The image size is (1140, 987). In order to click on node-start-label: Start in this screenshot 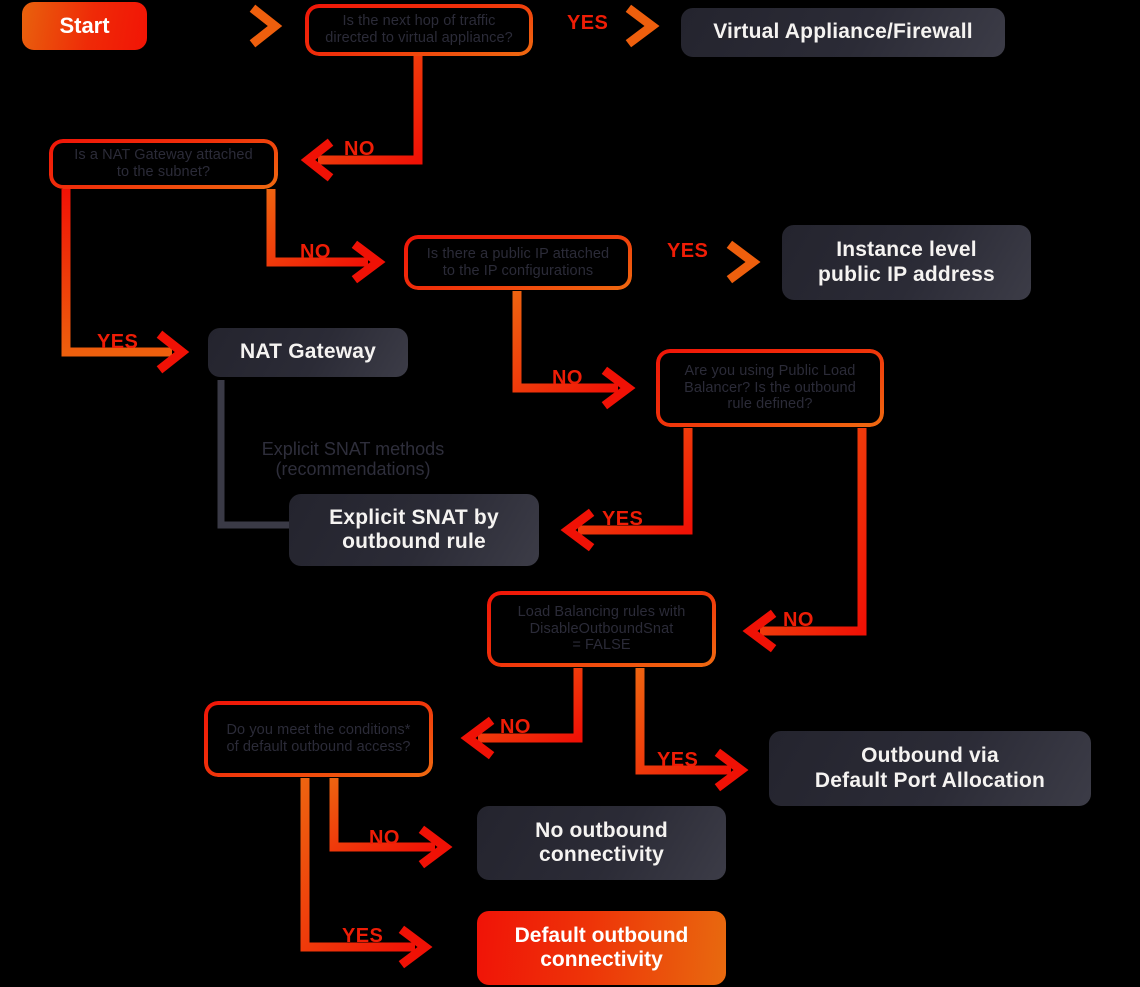, I will do `click(84, 26)`.